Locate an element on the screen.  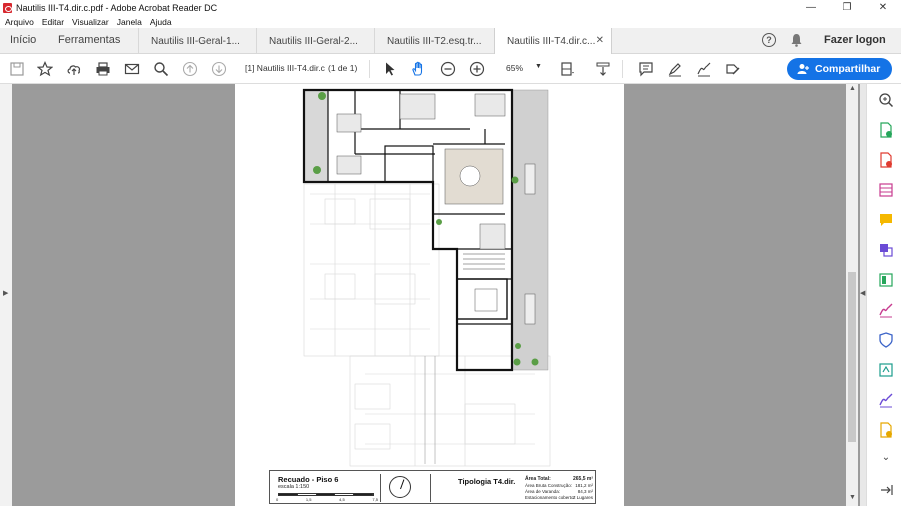
help-icon: ? is located at coordinates (769, 40).